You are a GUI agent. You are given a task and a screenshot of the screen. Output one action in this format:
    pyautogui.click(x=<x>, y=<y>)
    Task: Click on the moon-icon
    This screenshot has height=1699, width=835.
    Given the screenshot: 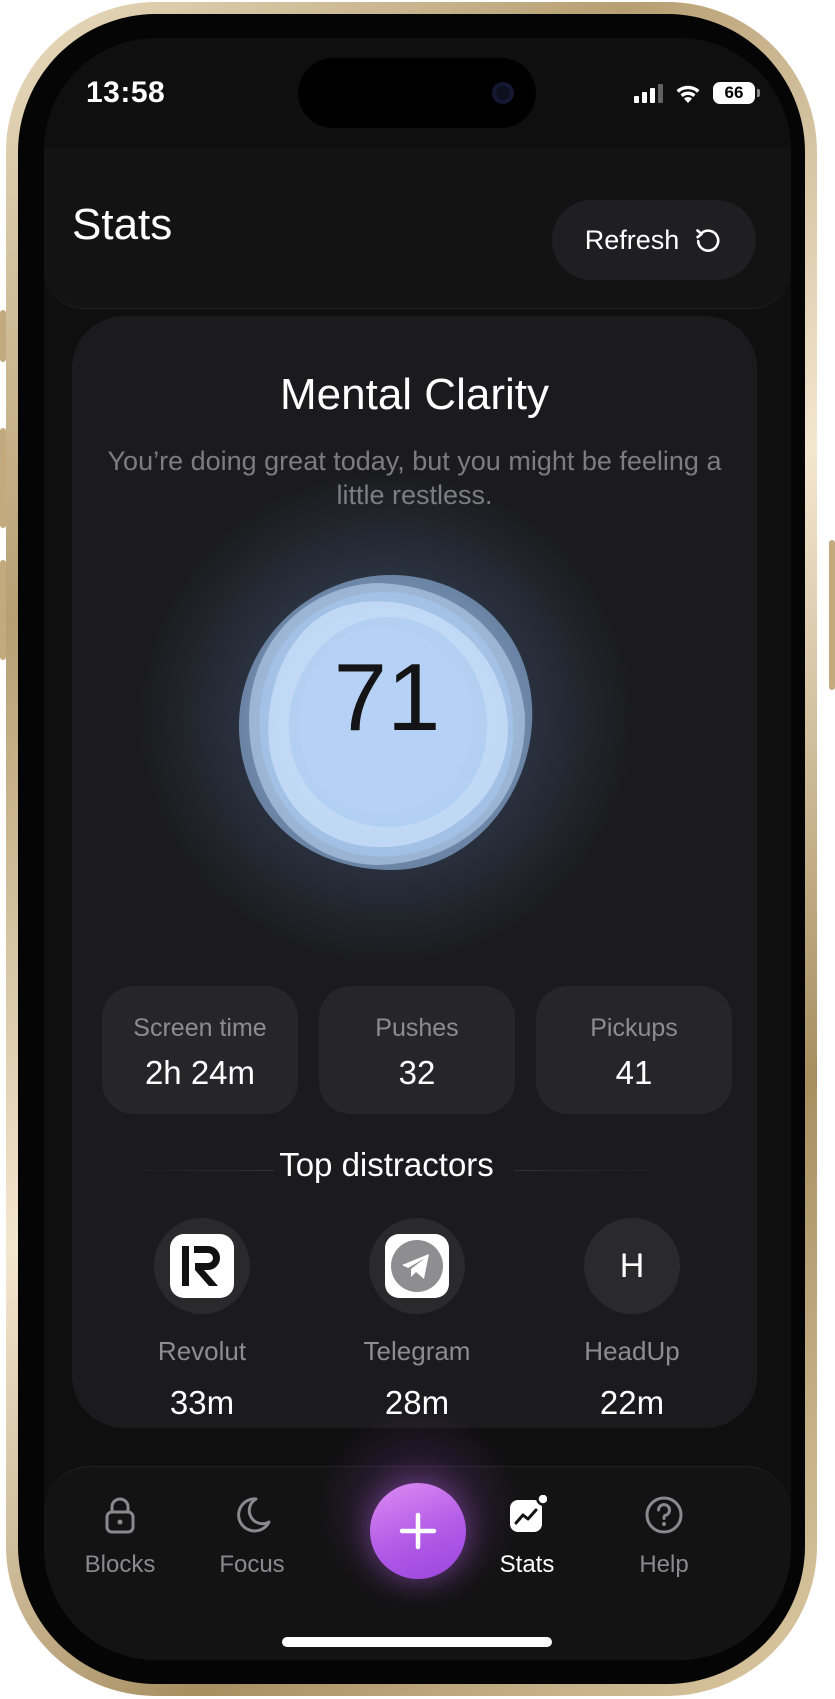 What is the action you would take?
    pyautogui.click(x=254, y=1515)
    